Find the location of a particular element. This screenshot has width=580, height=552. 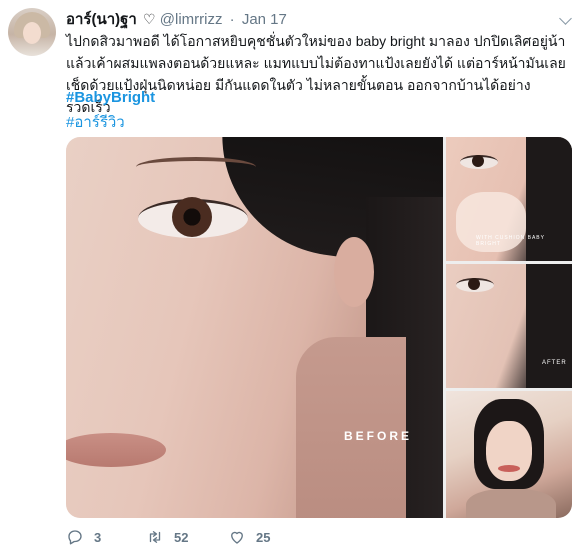

thumbnail-2: AFTER is located at coordinates (509, 326).